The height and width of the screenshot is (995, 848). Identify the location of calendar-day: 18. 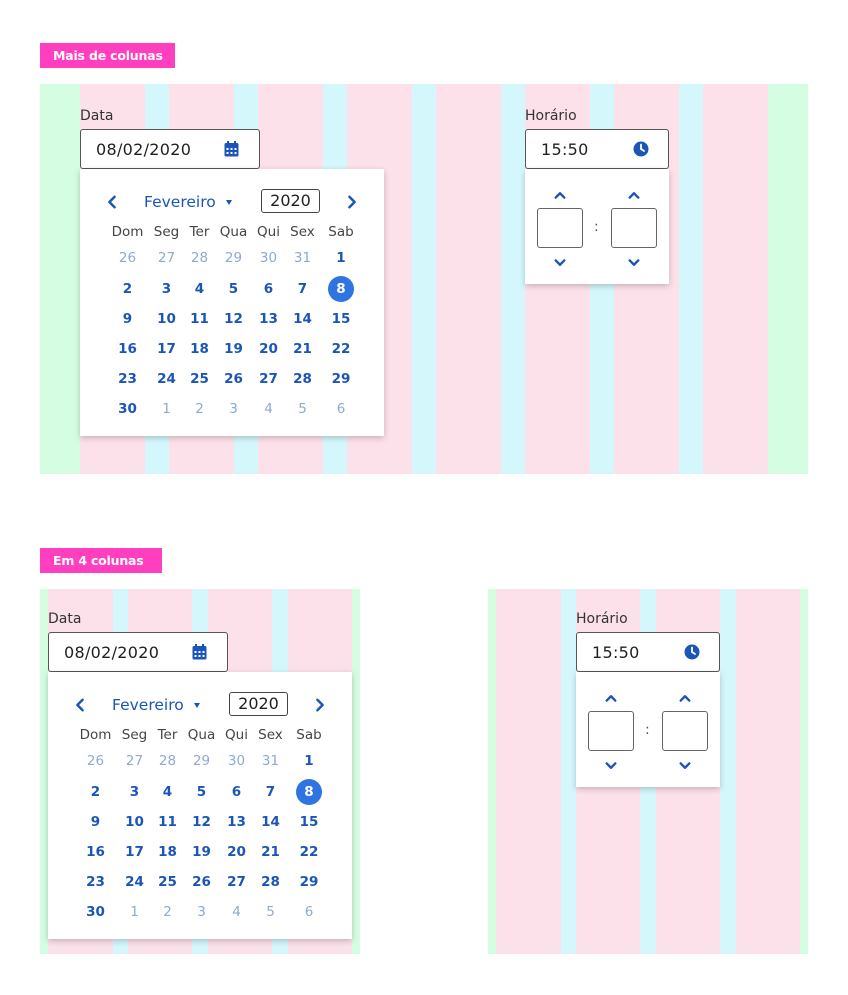
(168, 852).